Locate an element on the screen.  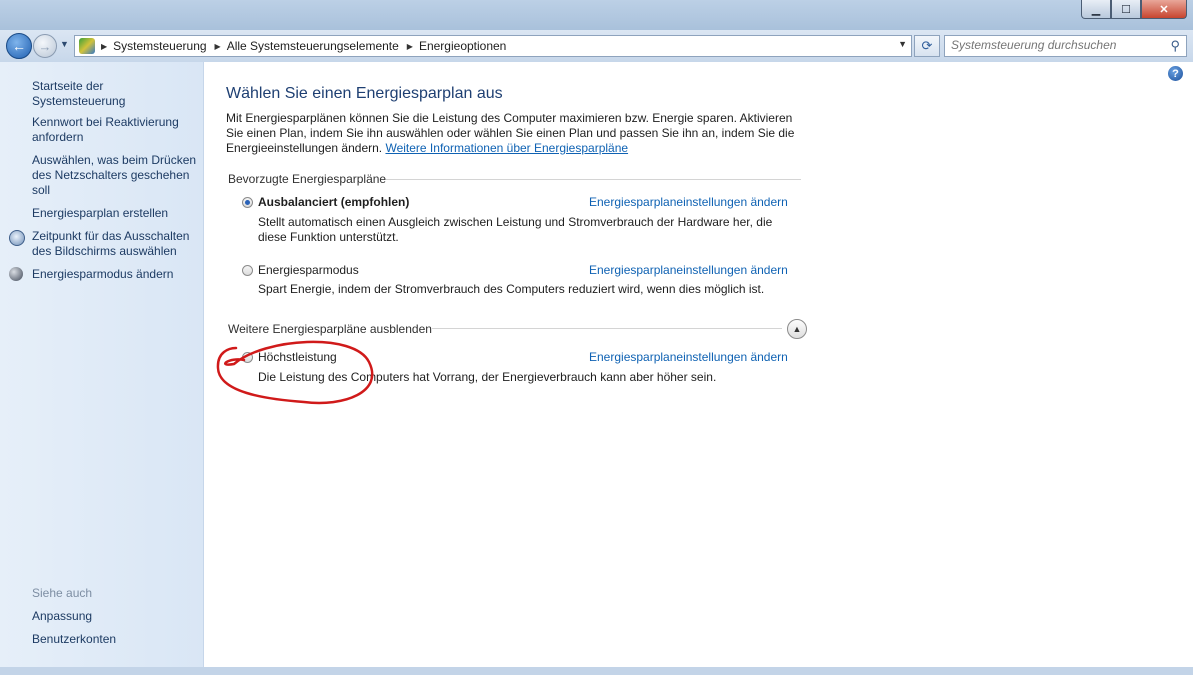
close-icon: ✕ is located at coordinates (1164, 9).